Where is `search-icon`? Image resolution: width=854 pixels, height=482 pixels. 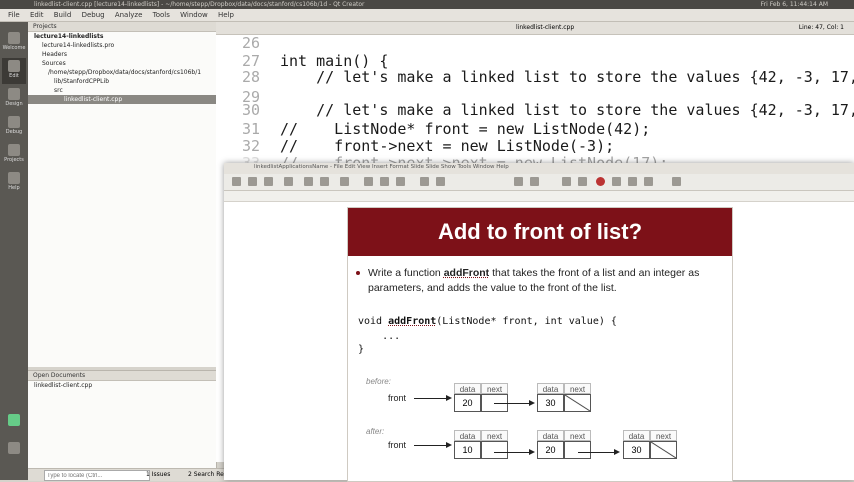
search-icon is located at coordinates (36, 475).